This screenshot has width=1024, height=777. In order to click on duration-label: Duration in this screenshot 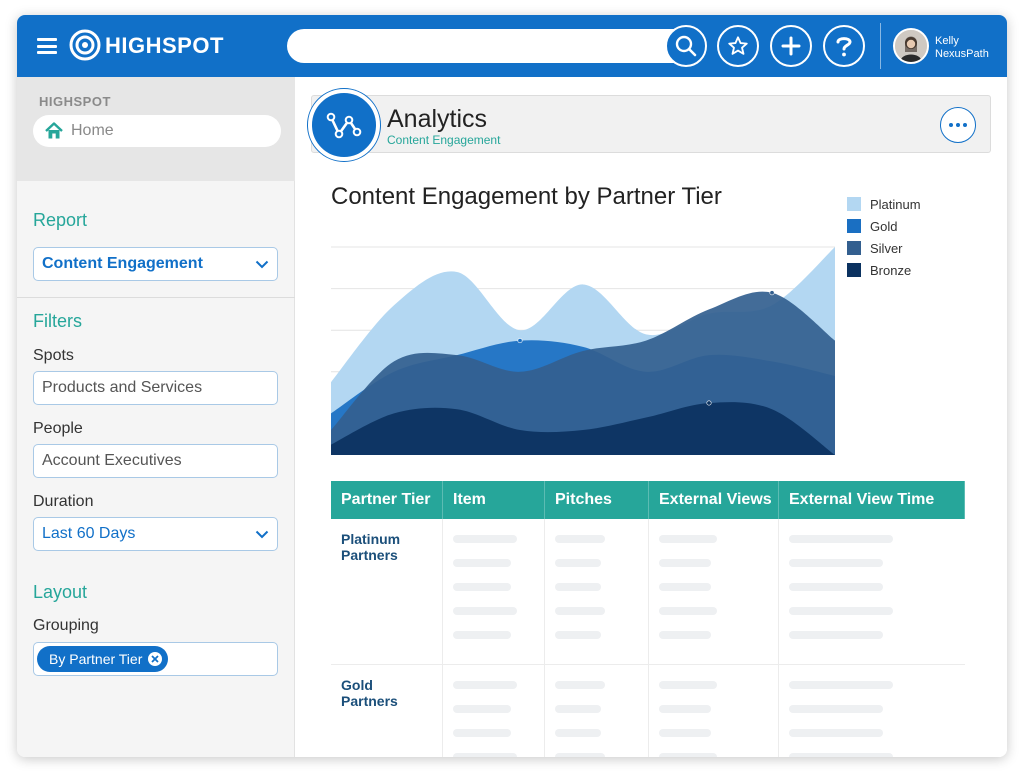, I will do `click(63, 501)`.